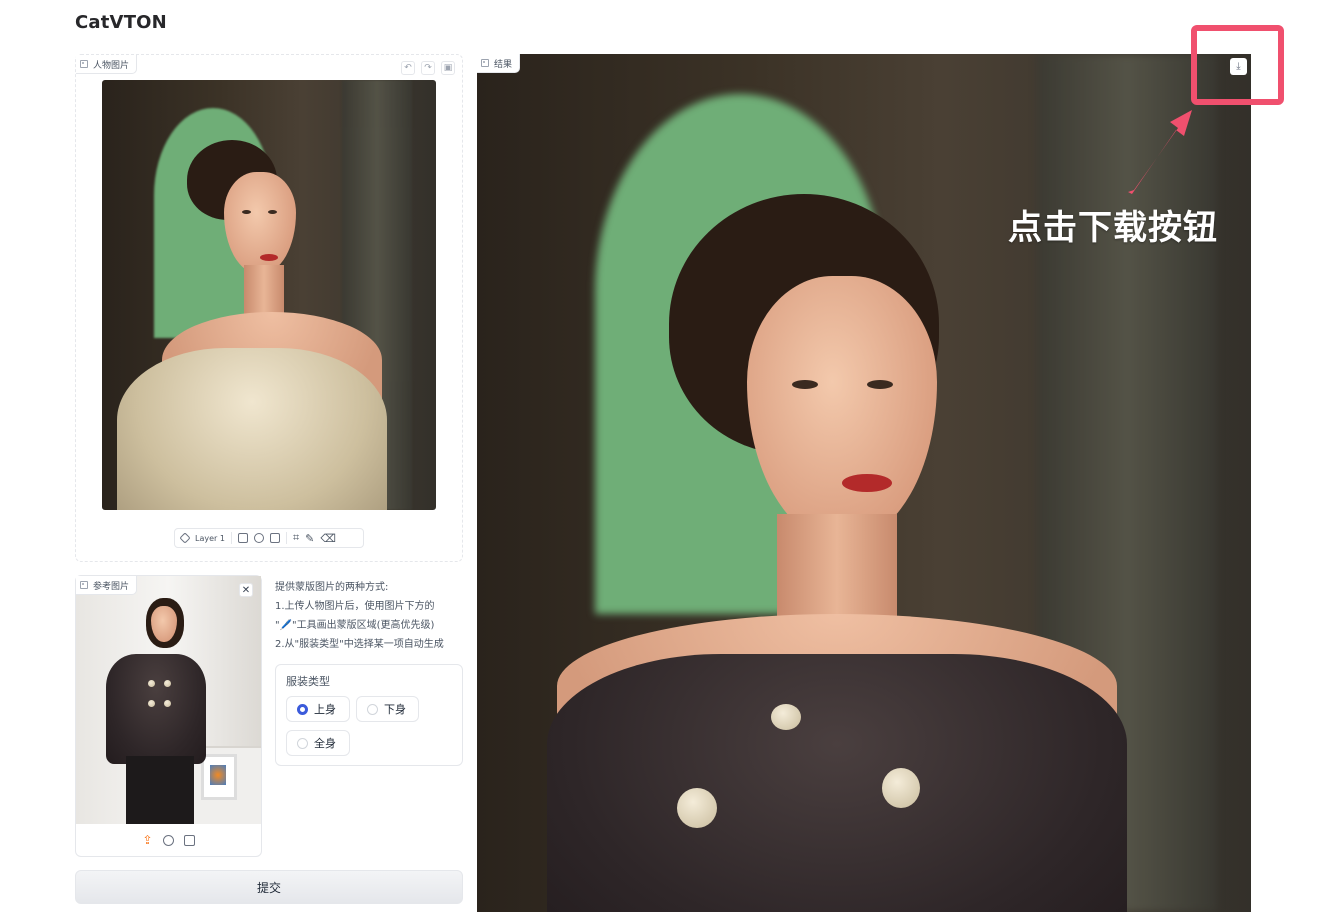 The image size is (1324, 912). Describe the element at coordinates (1113, 228) in the screenshot. I see `annotation-text: 点击下载按钮` at that location.